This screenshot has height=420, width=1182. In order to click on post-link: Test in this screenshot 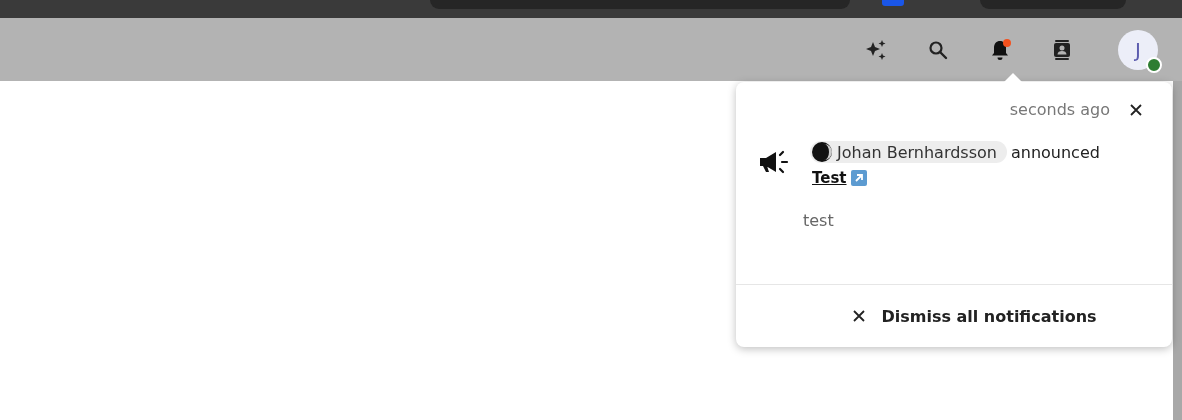, I will do `click(829, 178)`.